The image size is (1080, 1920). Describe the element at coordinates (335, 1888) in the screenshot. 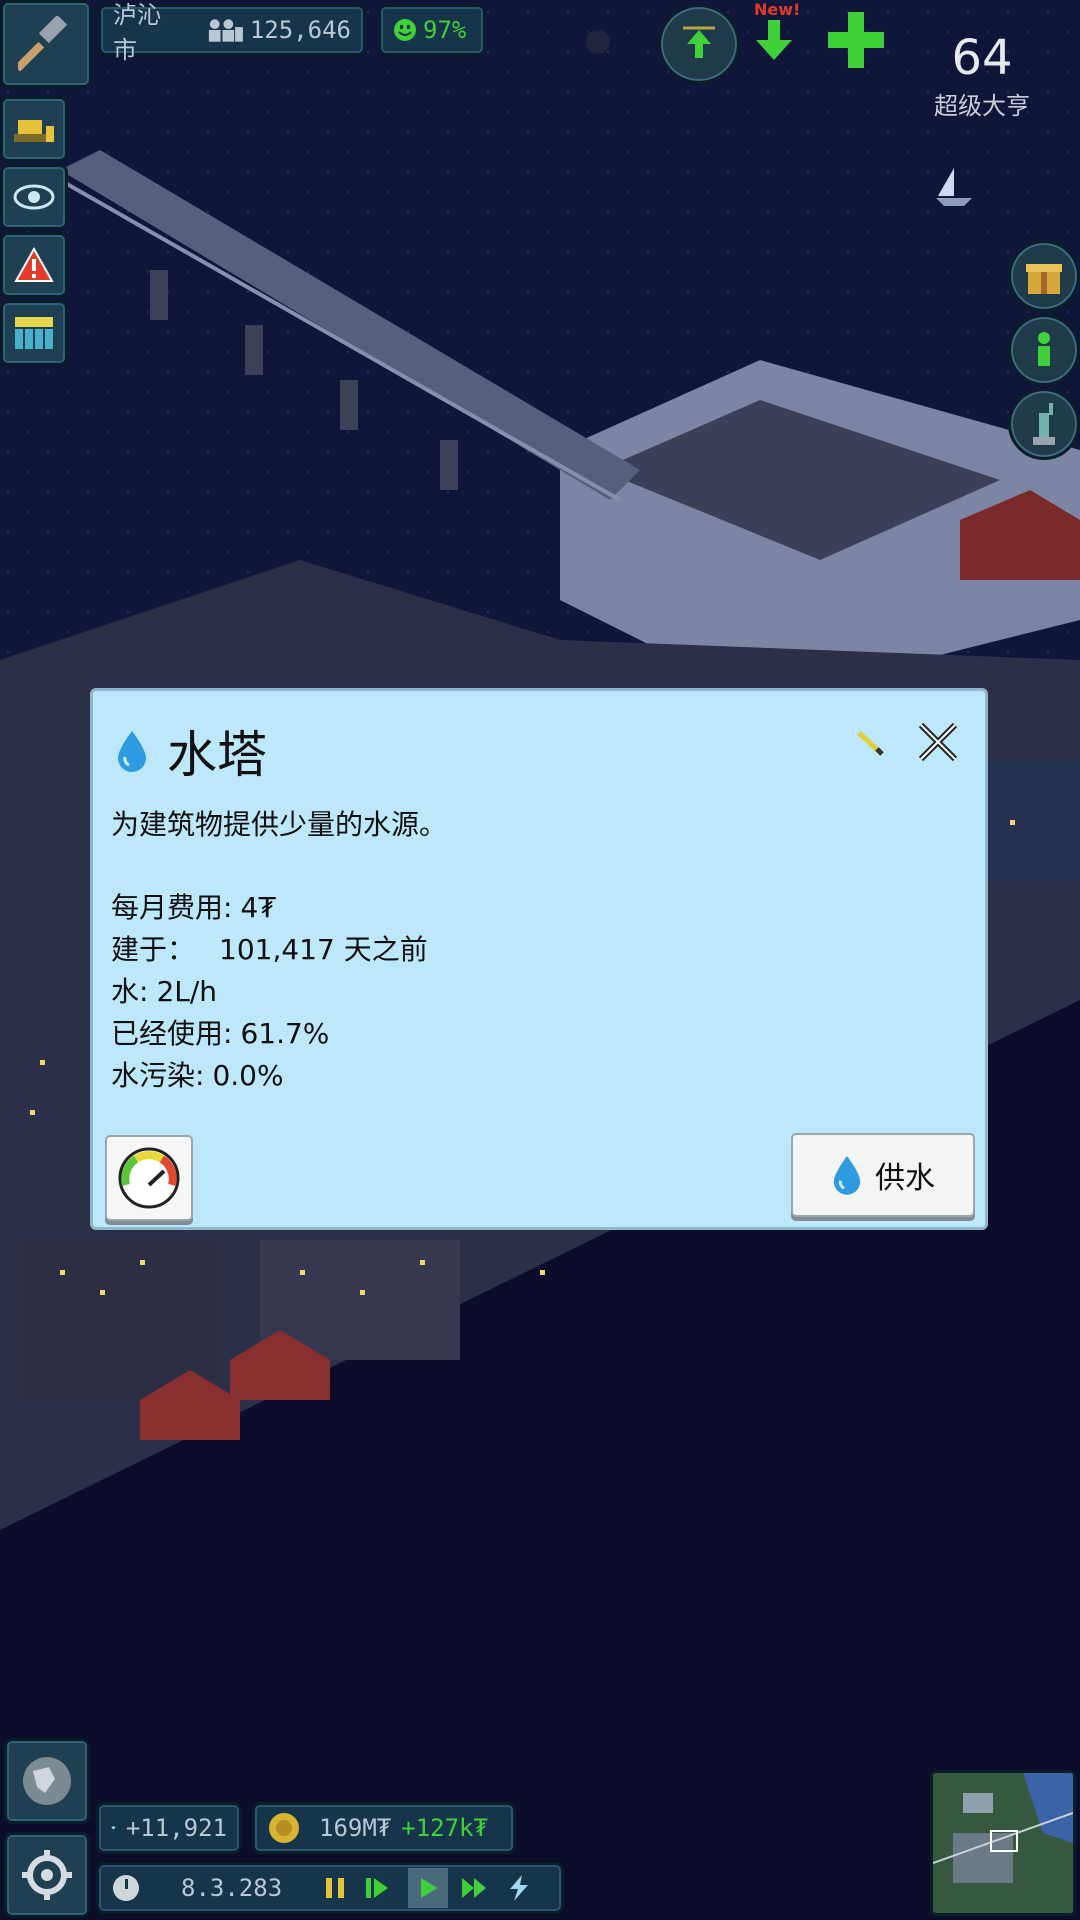

I see `pause-icon` at that location.